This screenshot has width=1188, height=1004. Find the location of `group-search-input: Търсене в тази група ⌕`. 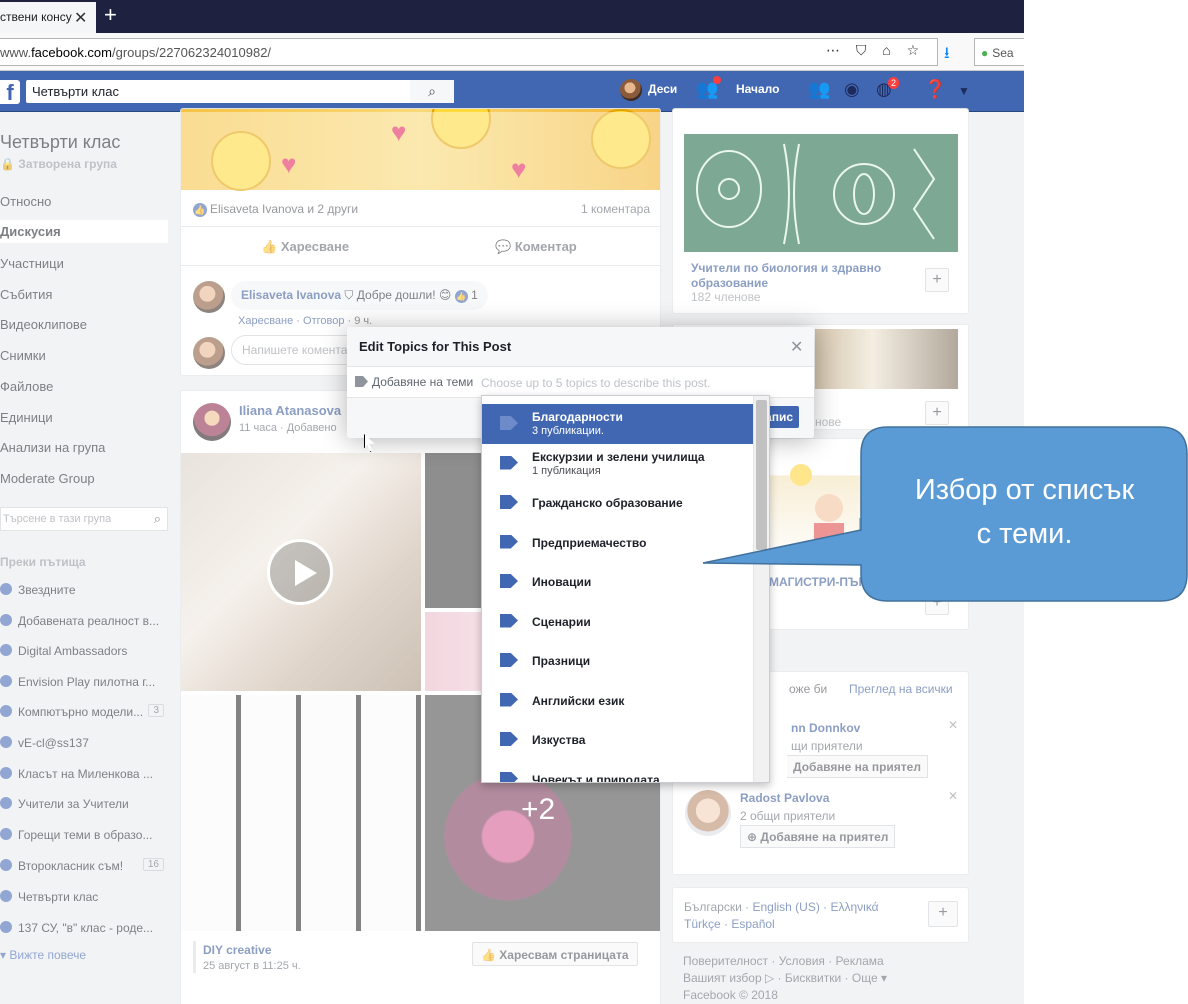

group-search-input: Търсене в тази група ⌕ is located at coordinates (84, 519).